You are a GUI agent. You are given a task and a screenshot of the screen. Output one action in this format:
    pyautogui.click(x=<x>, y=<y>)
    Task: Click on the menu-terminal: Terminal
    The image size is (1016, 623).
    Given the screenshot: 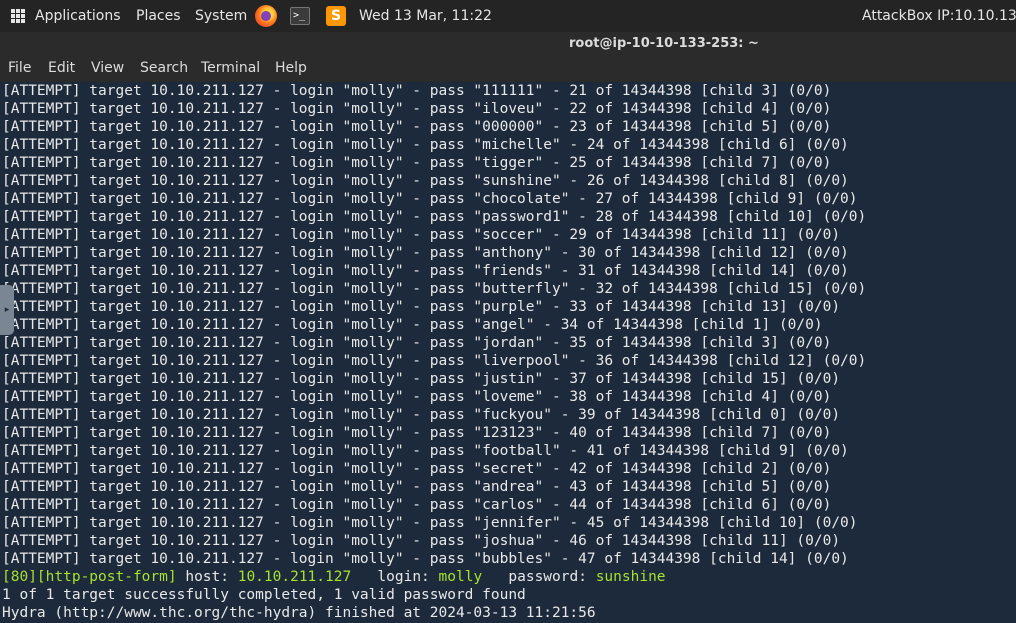 What is the action you would take?
    pyautogui.click(x=230, y=68)
    